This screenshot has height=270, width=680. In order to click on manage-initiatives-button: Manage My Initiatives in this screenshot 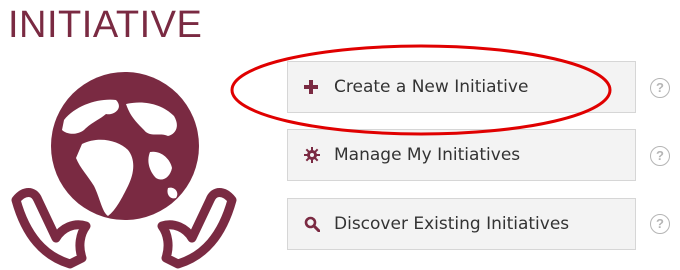, I will do `click(461, 155)`.